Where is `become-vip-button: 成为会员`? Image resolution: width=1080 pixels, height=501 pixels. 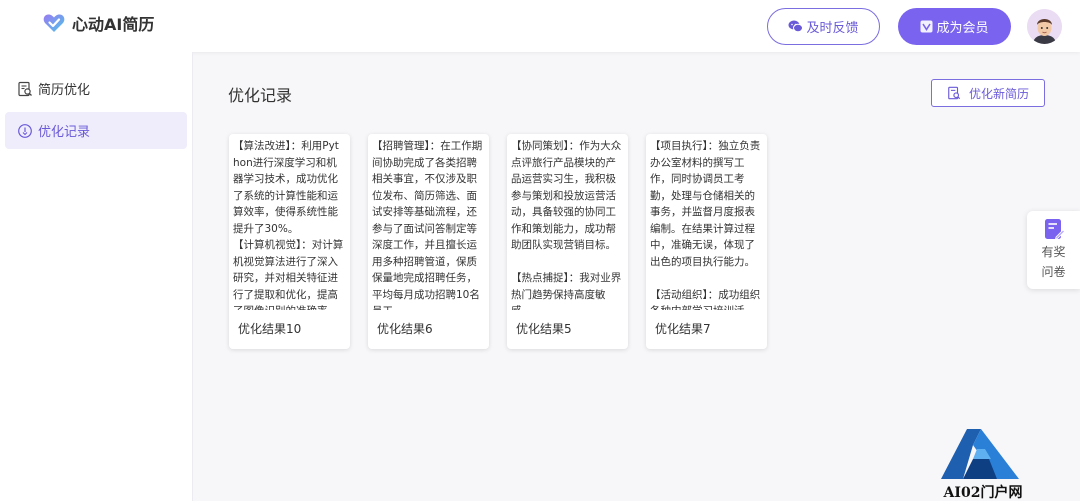 become-vip-button: 成为会员 is located at coordinates (954, 26).